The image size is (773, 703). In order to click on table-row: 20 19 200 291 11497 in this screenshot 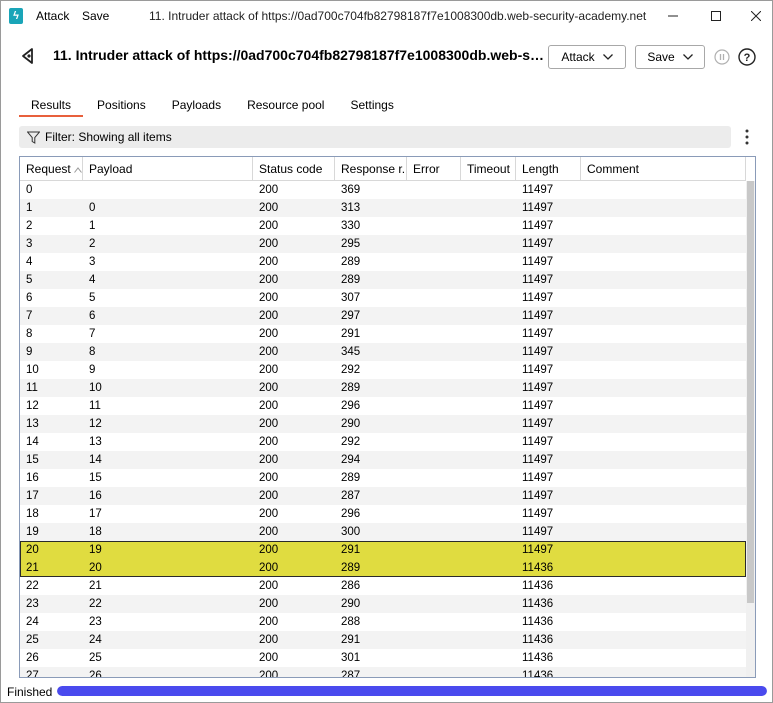, I will do `click(383, 550)`.